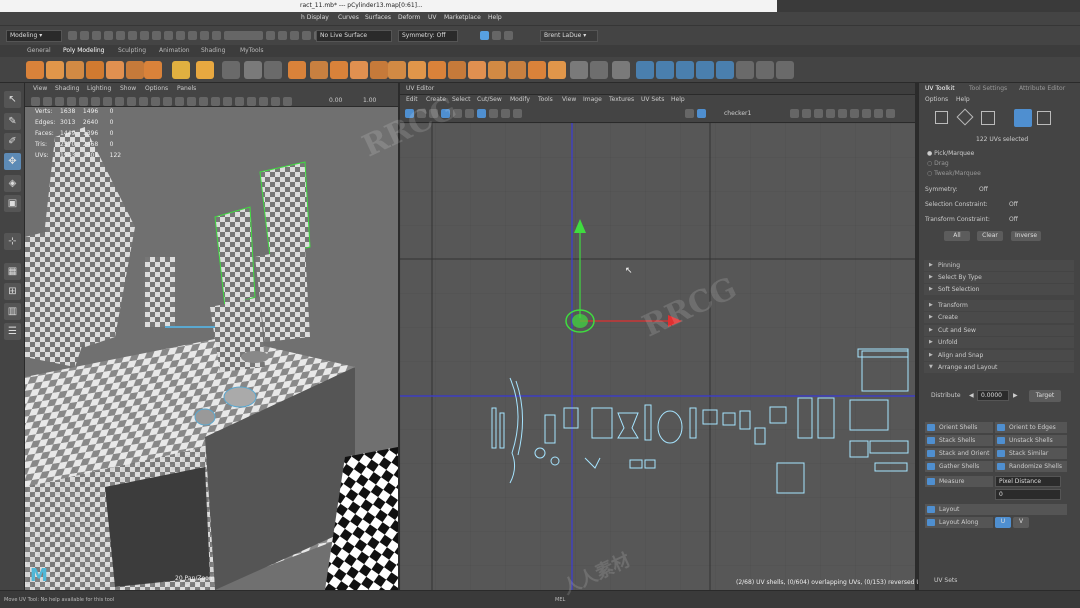  I want to click on sphere-icon, so click(35, 70).